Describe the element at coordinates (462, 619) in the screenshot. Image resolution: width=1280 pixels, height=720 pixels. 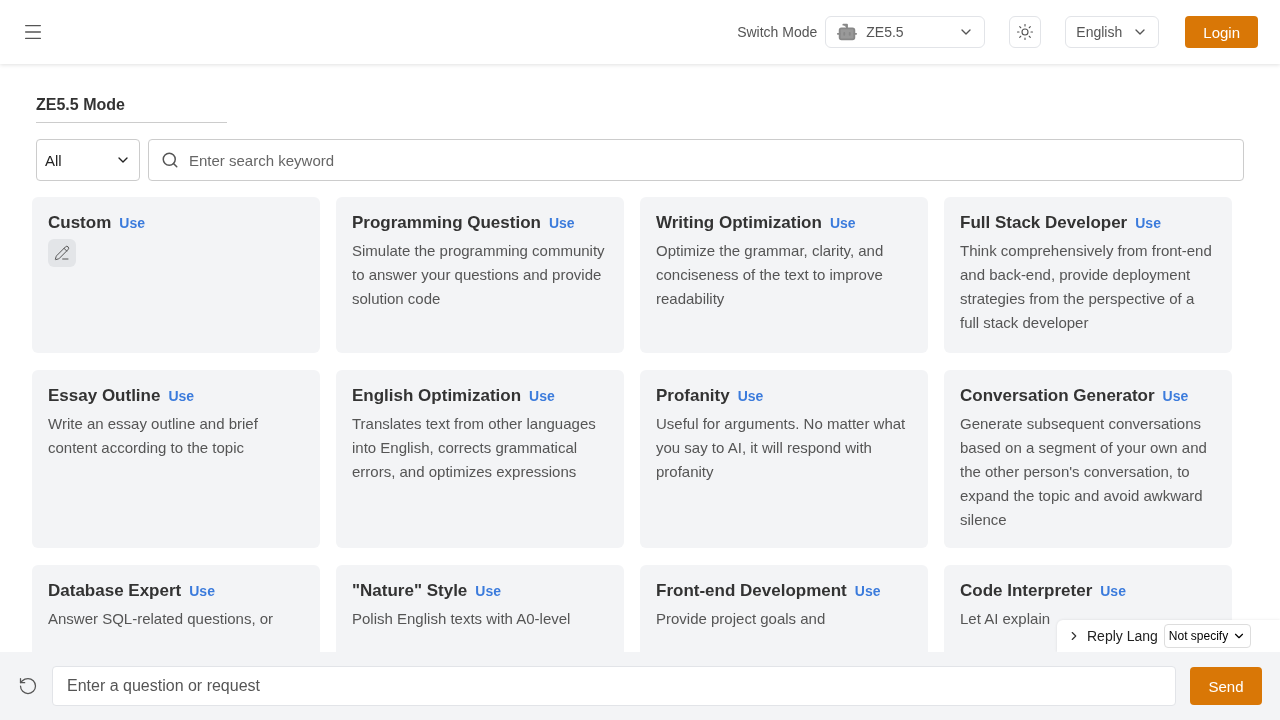
I see `card-description: Polish English texts with A0-level` at that location.